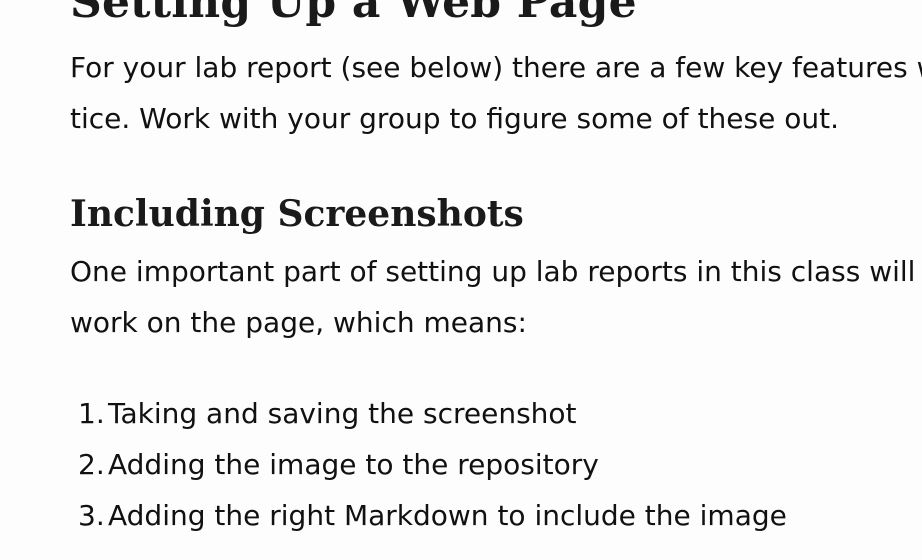 This screenshot has width=922, height=560. What do you see at coordinates (297, 214) in the screenshot?
I see `section-heading-screenshots: Including Screenshots` at bounding box center [297, 214].